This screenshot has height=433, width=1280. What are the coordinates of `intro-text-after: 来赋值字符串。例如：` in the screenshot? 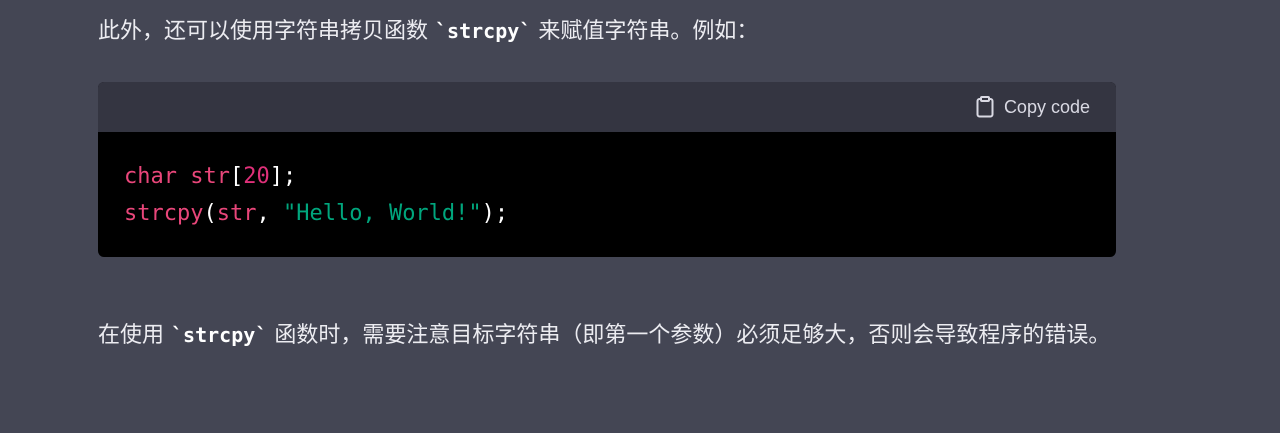 It's located at (645, 31).